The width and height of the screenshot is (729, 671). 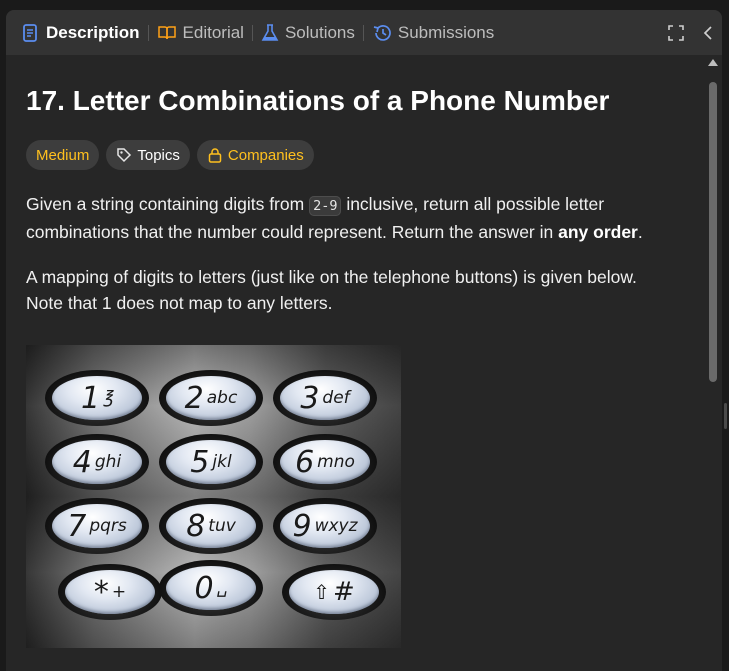 I want to click on difficulty-badge: Medium, so click(x=63, y=155).